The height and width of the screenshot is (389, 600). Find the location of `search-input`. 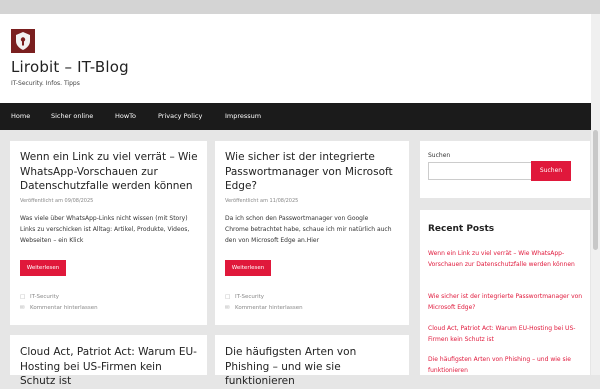

search-input is located at coordinates (480, 171).